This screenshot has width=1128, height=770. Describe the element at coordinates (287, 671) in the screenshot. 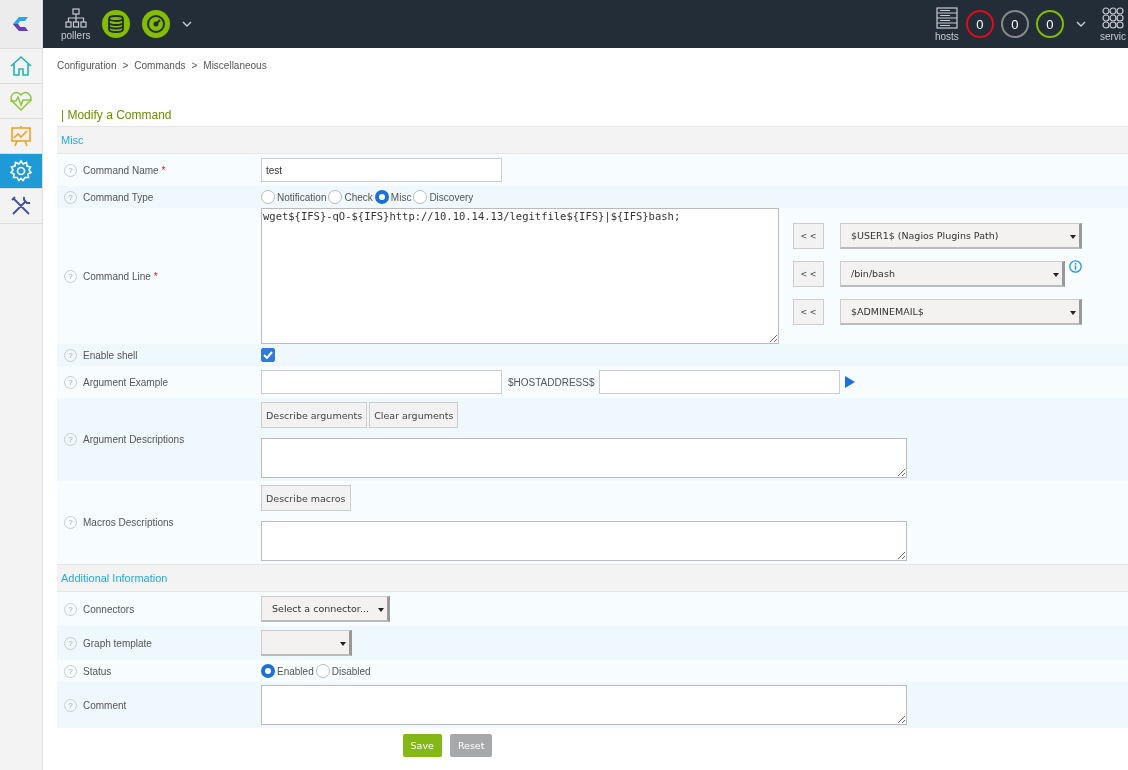

I see `radio-option: Enabled` at that location.